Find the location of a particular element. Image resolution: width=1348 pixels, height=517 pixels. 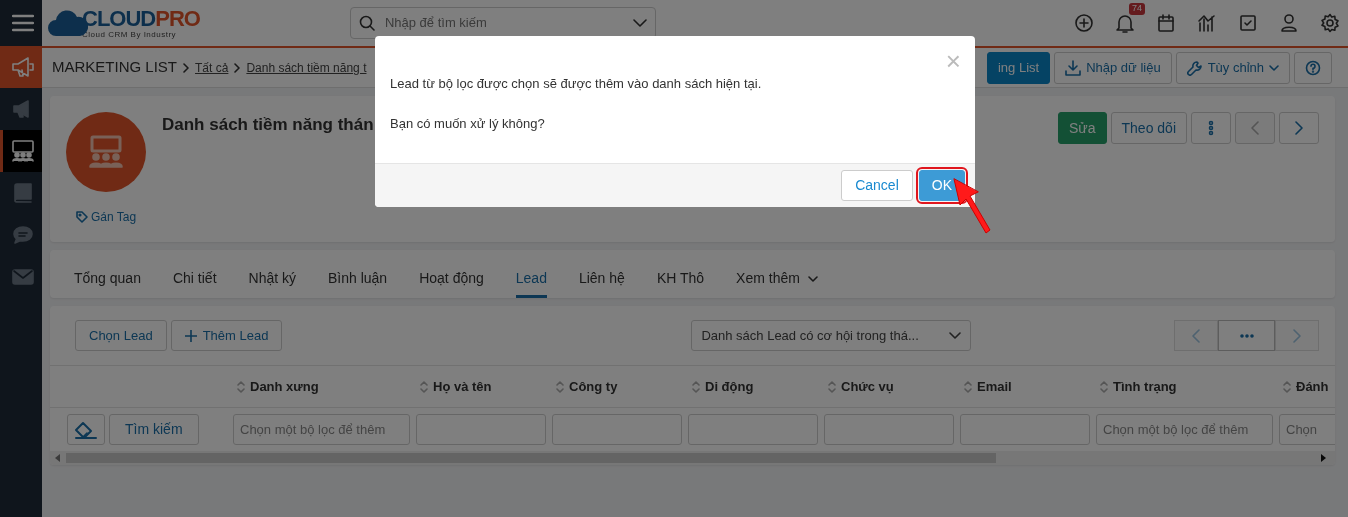

chart-icon is located at coordinates (1207, 23).